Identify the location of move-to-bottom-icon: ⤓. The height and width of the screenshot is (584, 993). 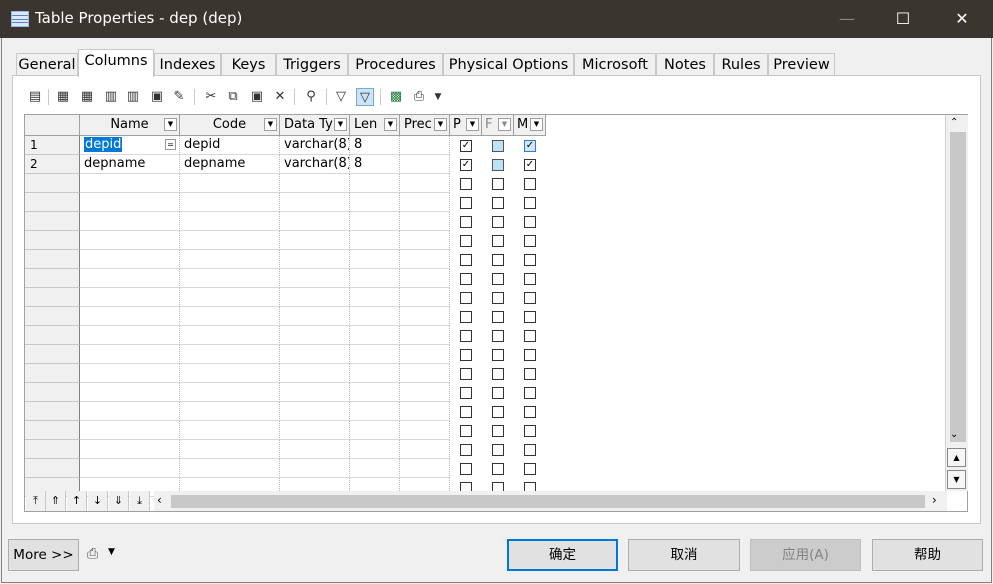
(140, 501).